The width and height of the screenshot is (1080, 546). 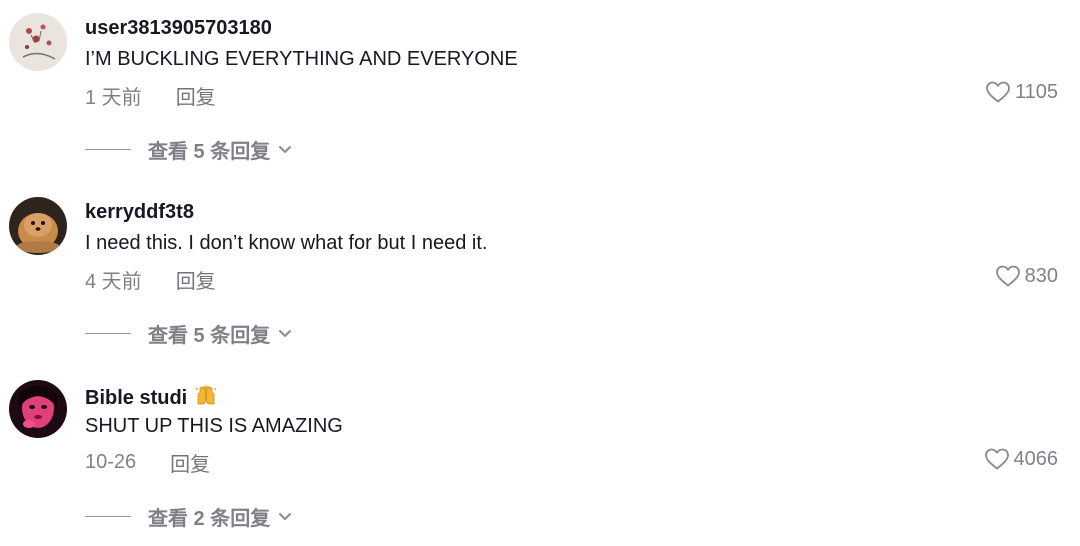 What do you see at coordinates (113, 282) in the screenshot?
I see `timestamp: 4 天前` at bounding box center [113, 282].